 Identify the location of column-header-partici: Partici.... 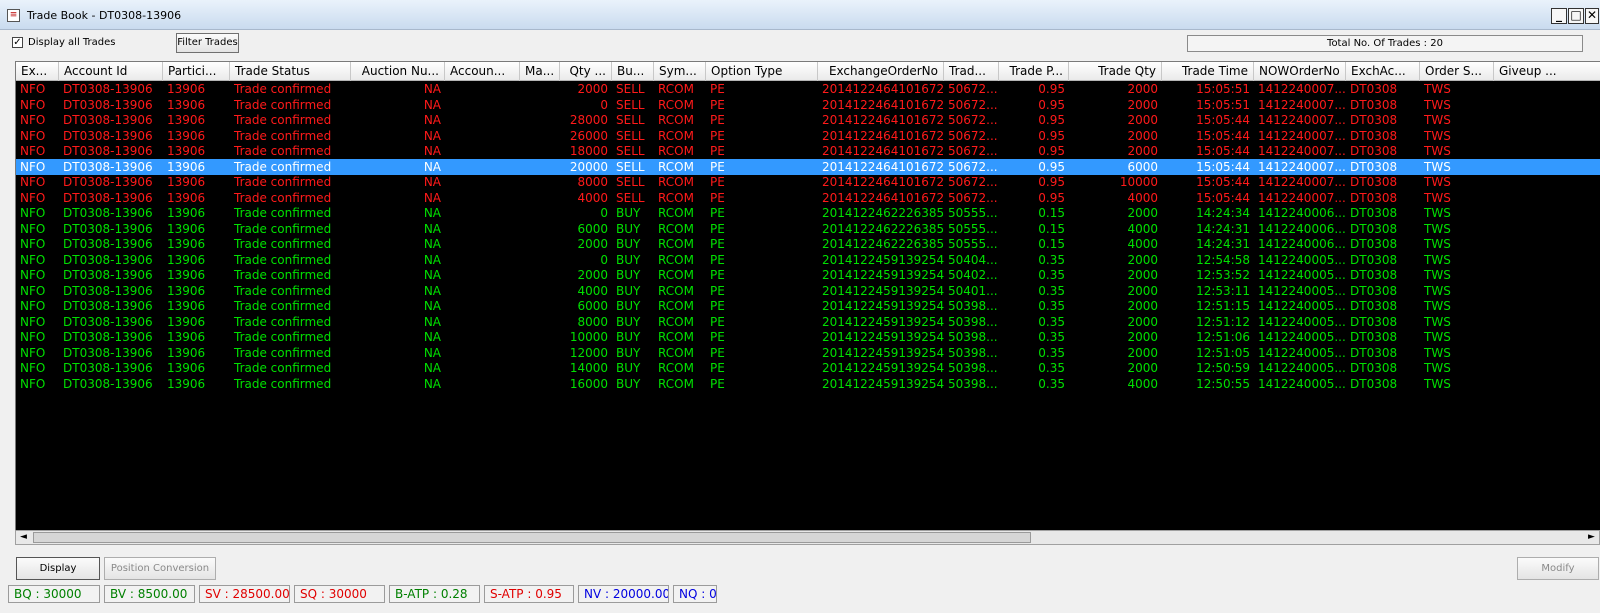
(196, 71).